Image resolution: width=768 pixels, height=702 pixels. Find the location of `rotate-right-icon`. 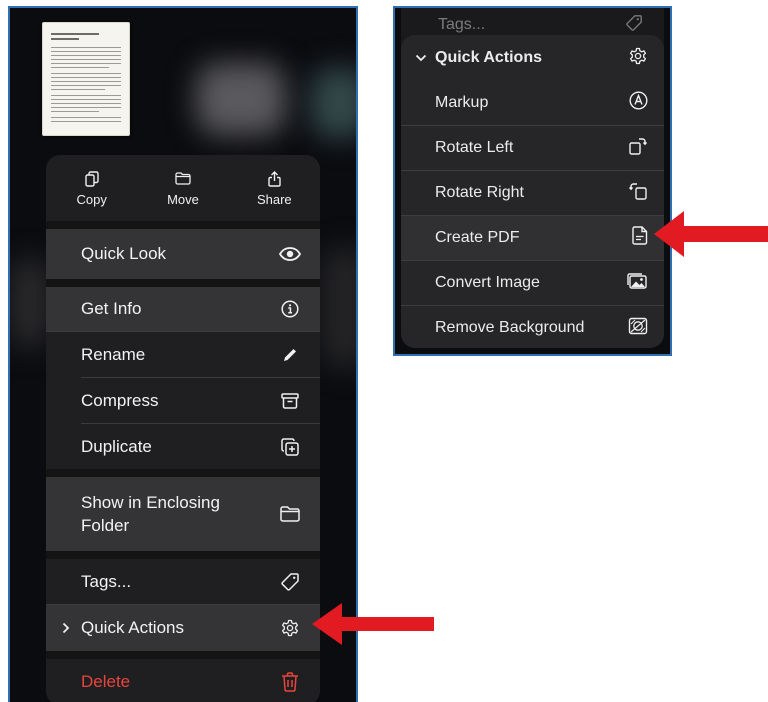

rotate-right-icon is located at coordinates (638, 193).